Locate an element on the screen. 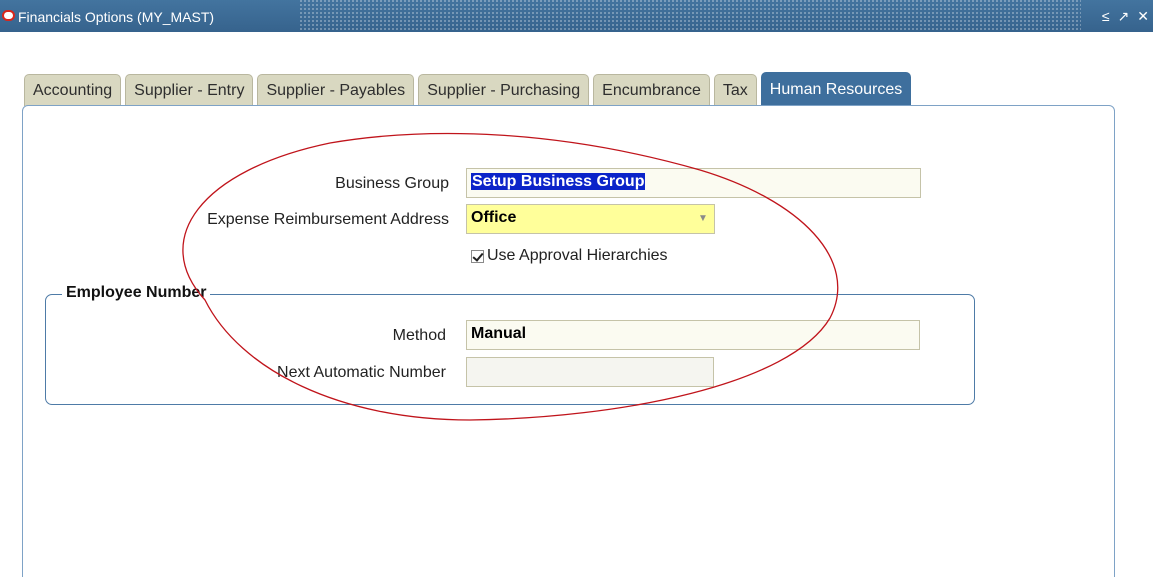 Image resolution: width=1153 pixels, height=577 pixels. oracle-logo-icon is located at coordinates (8, 15).